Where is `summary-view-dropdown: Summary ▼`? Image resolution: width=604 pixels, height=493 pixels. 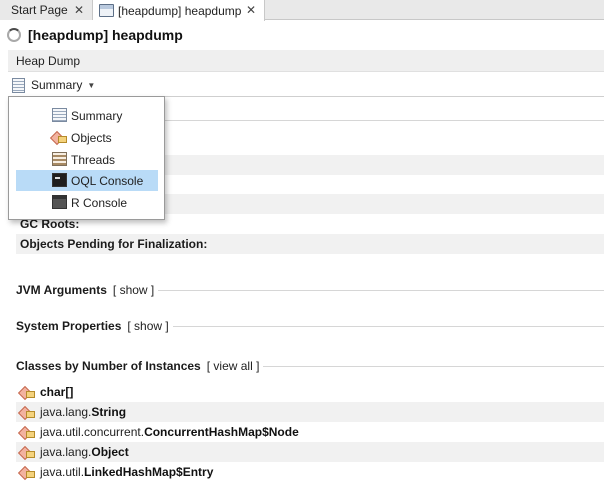
summary-view-dropdown: Summary ▼ is located at coordinates (53, 85).